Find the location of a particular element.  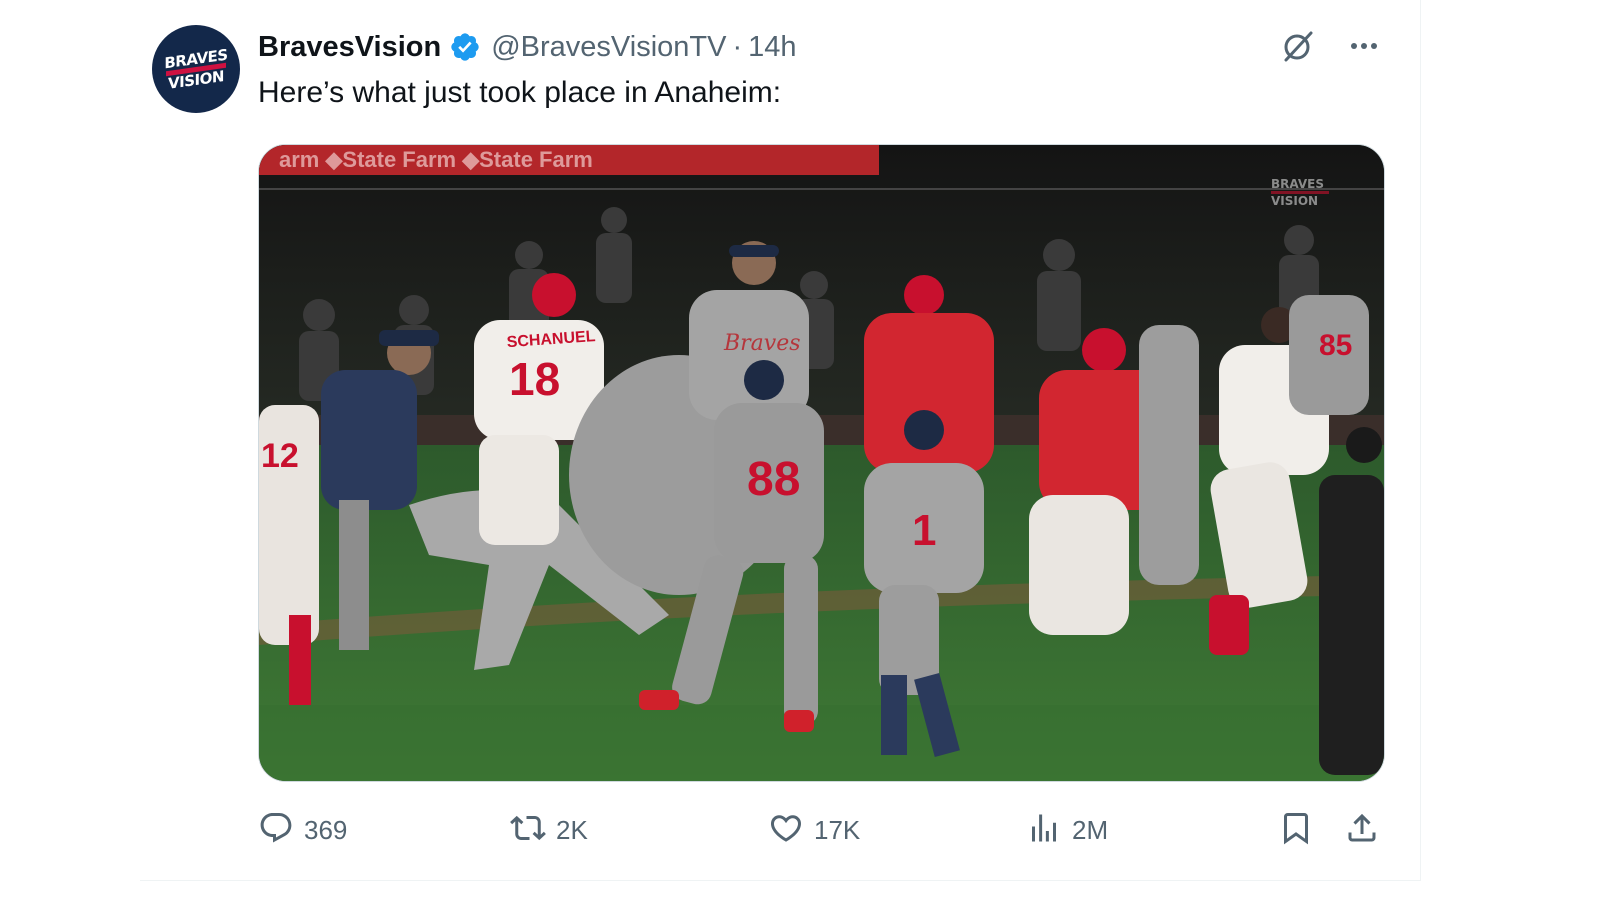

svg-text: 88 is located at coordinates (773, 479).